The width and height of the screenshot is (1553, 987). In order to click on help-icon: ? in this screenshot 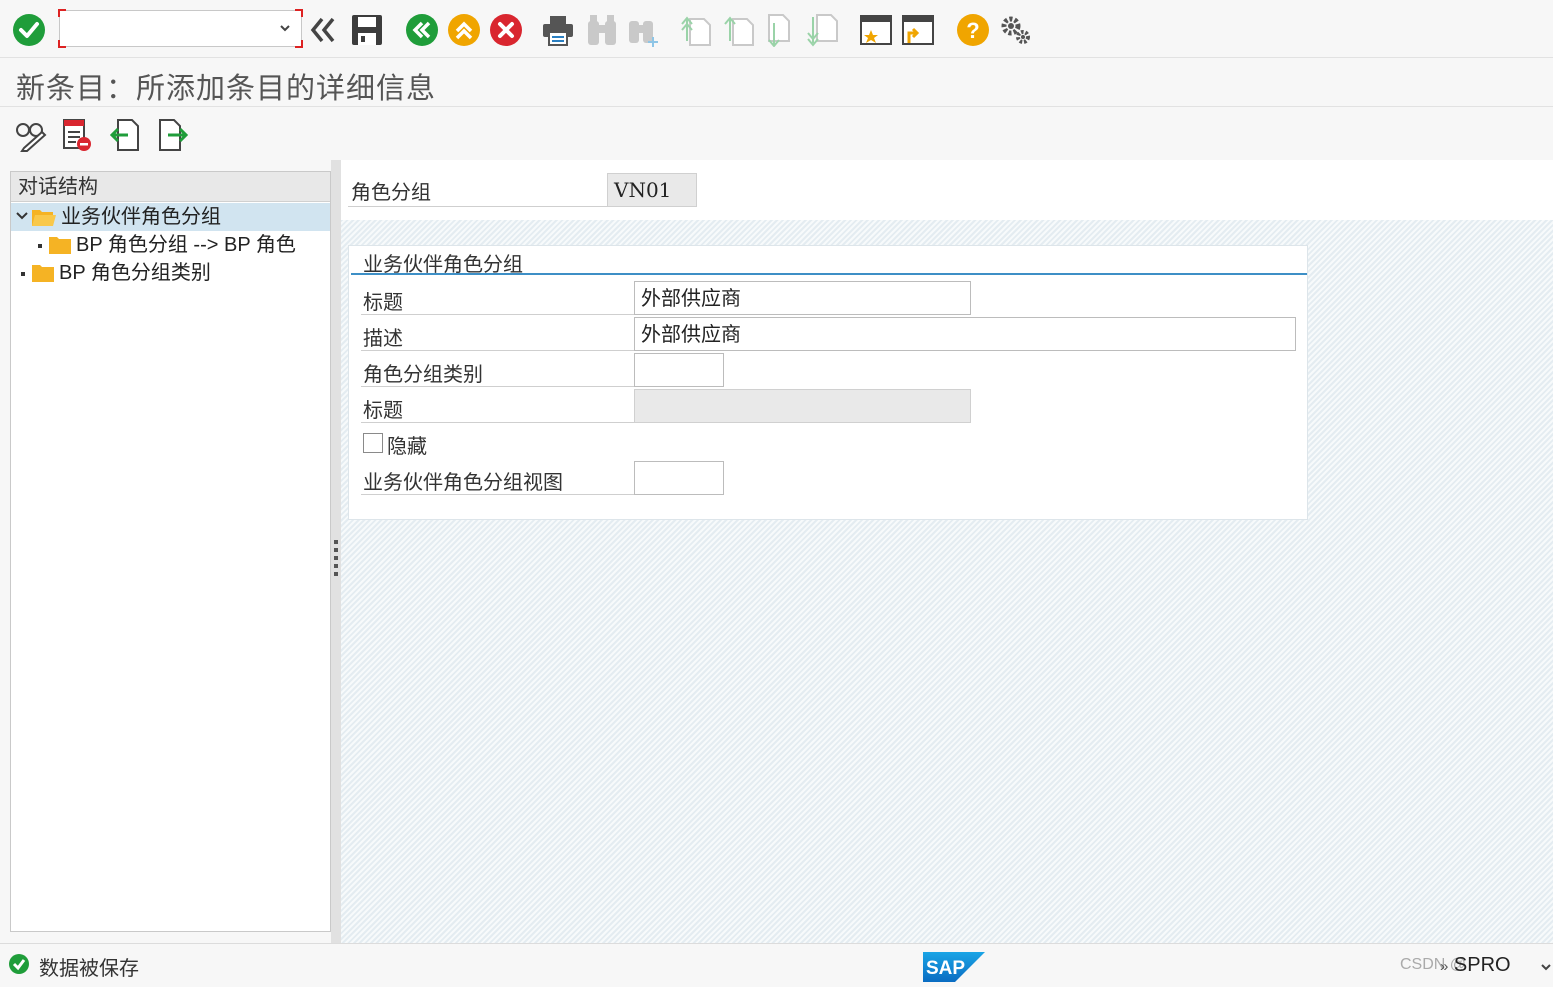, I will do `click(973, 32)`.